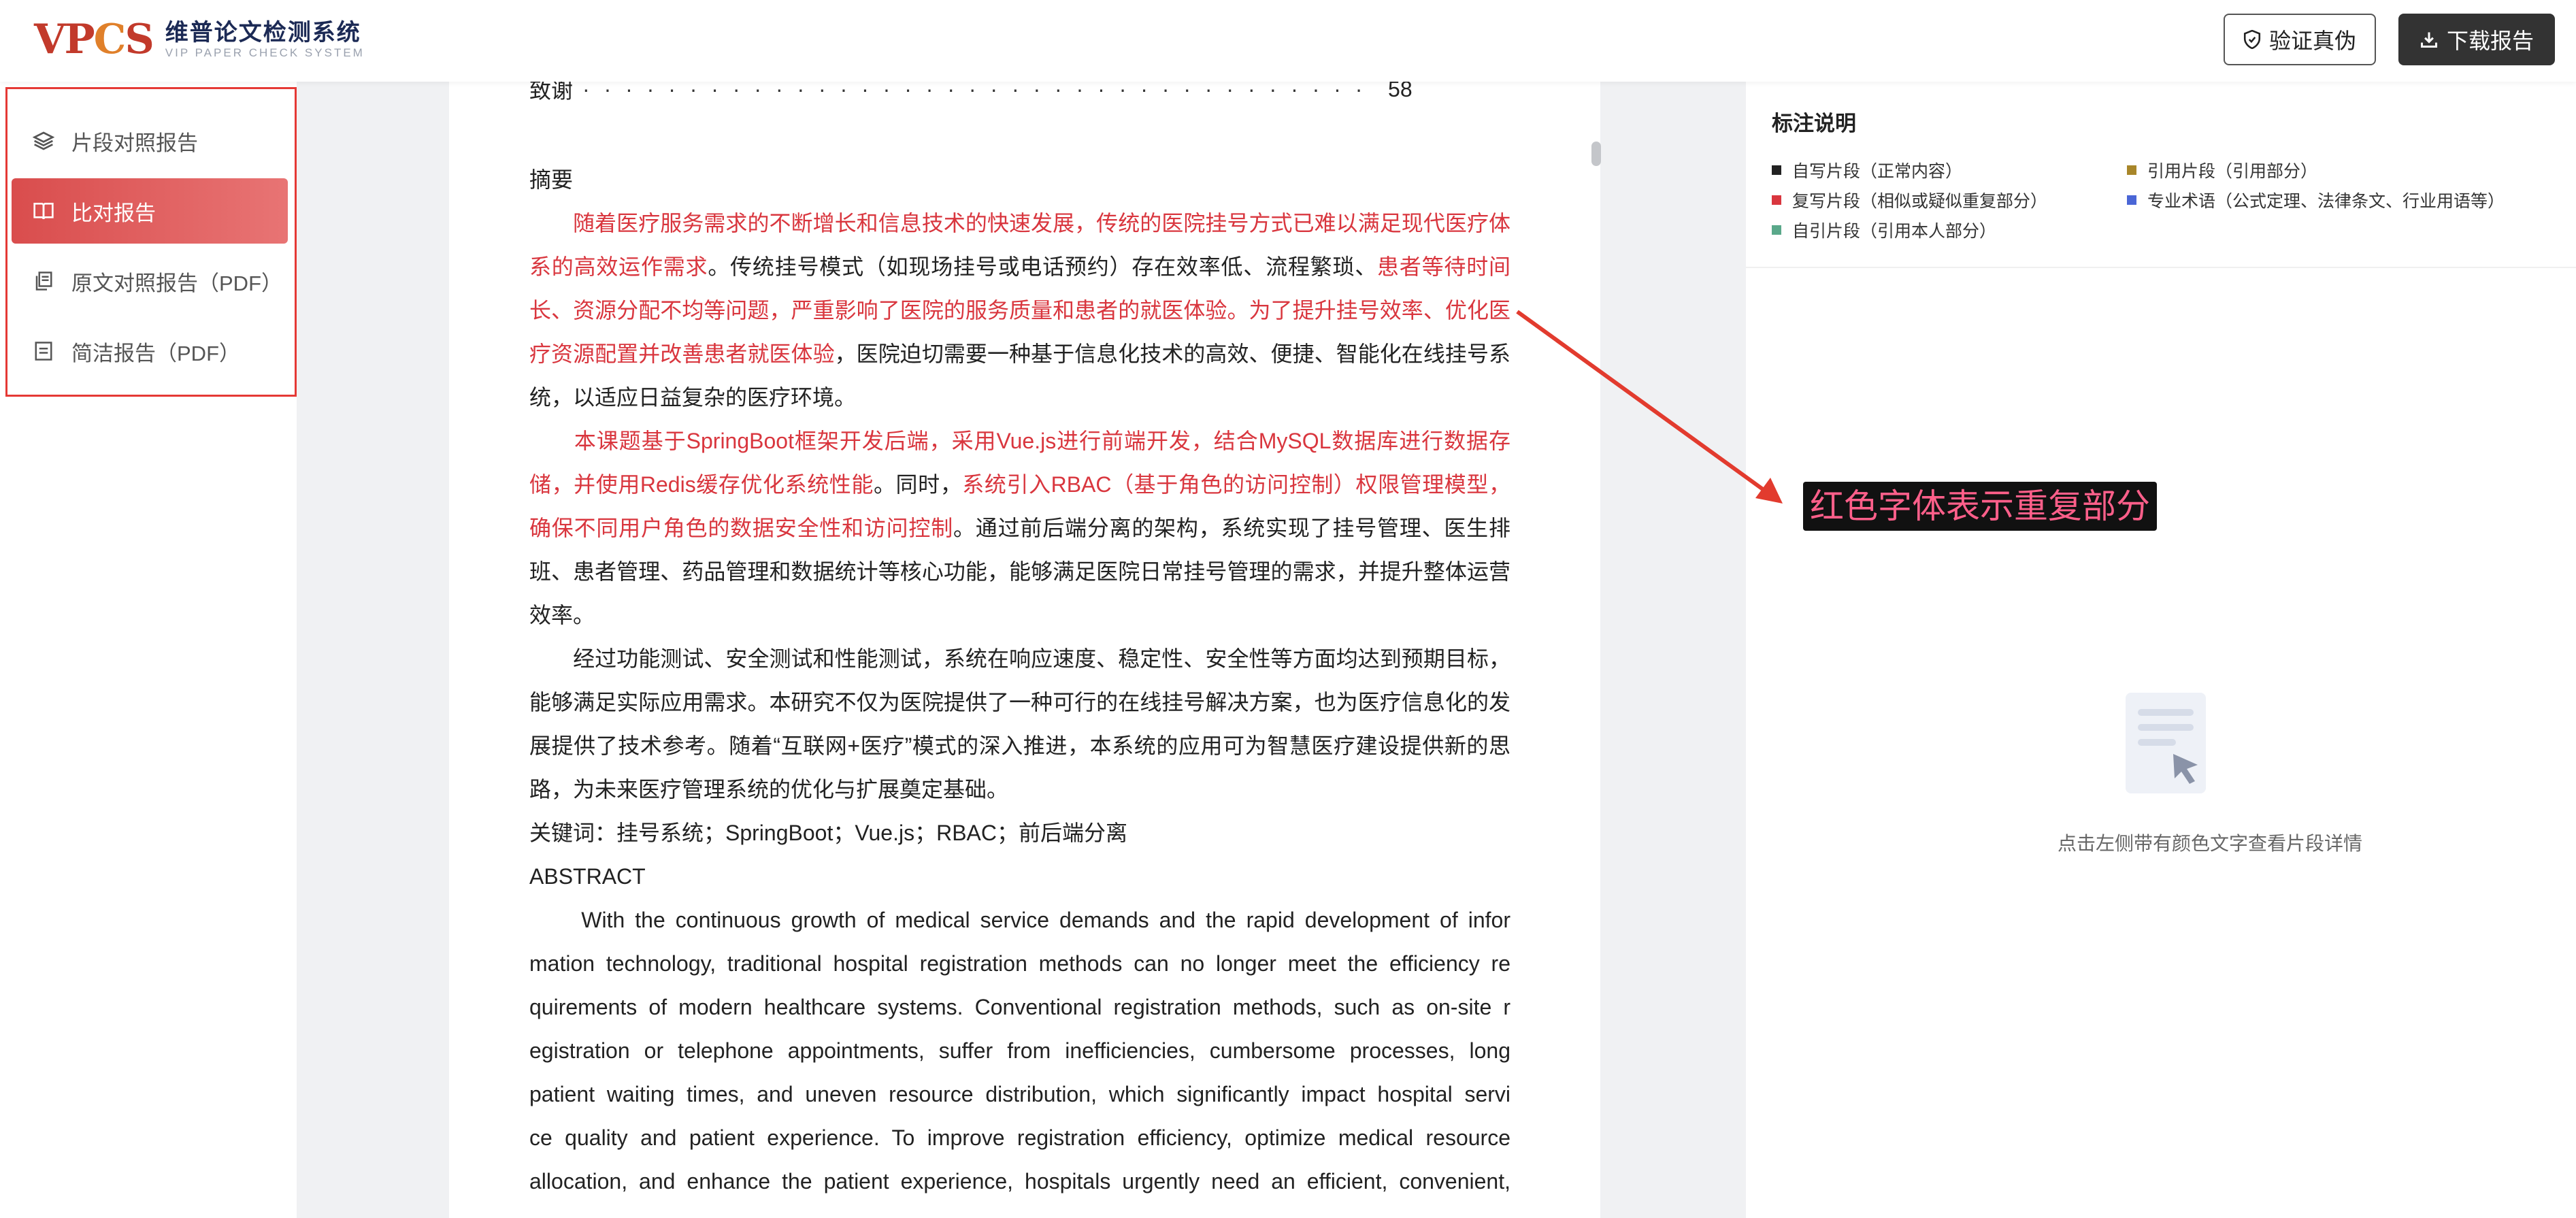  Describe the element at coordinates (1867, 170) in the screenshot. I see `legend-item: 自写片段（正常内容）` at that location.